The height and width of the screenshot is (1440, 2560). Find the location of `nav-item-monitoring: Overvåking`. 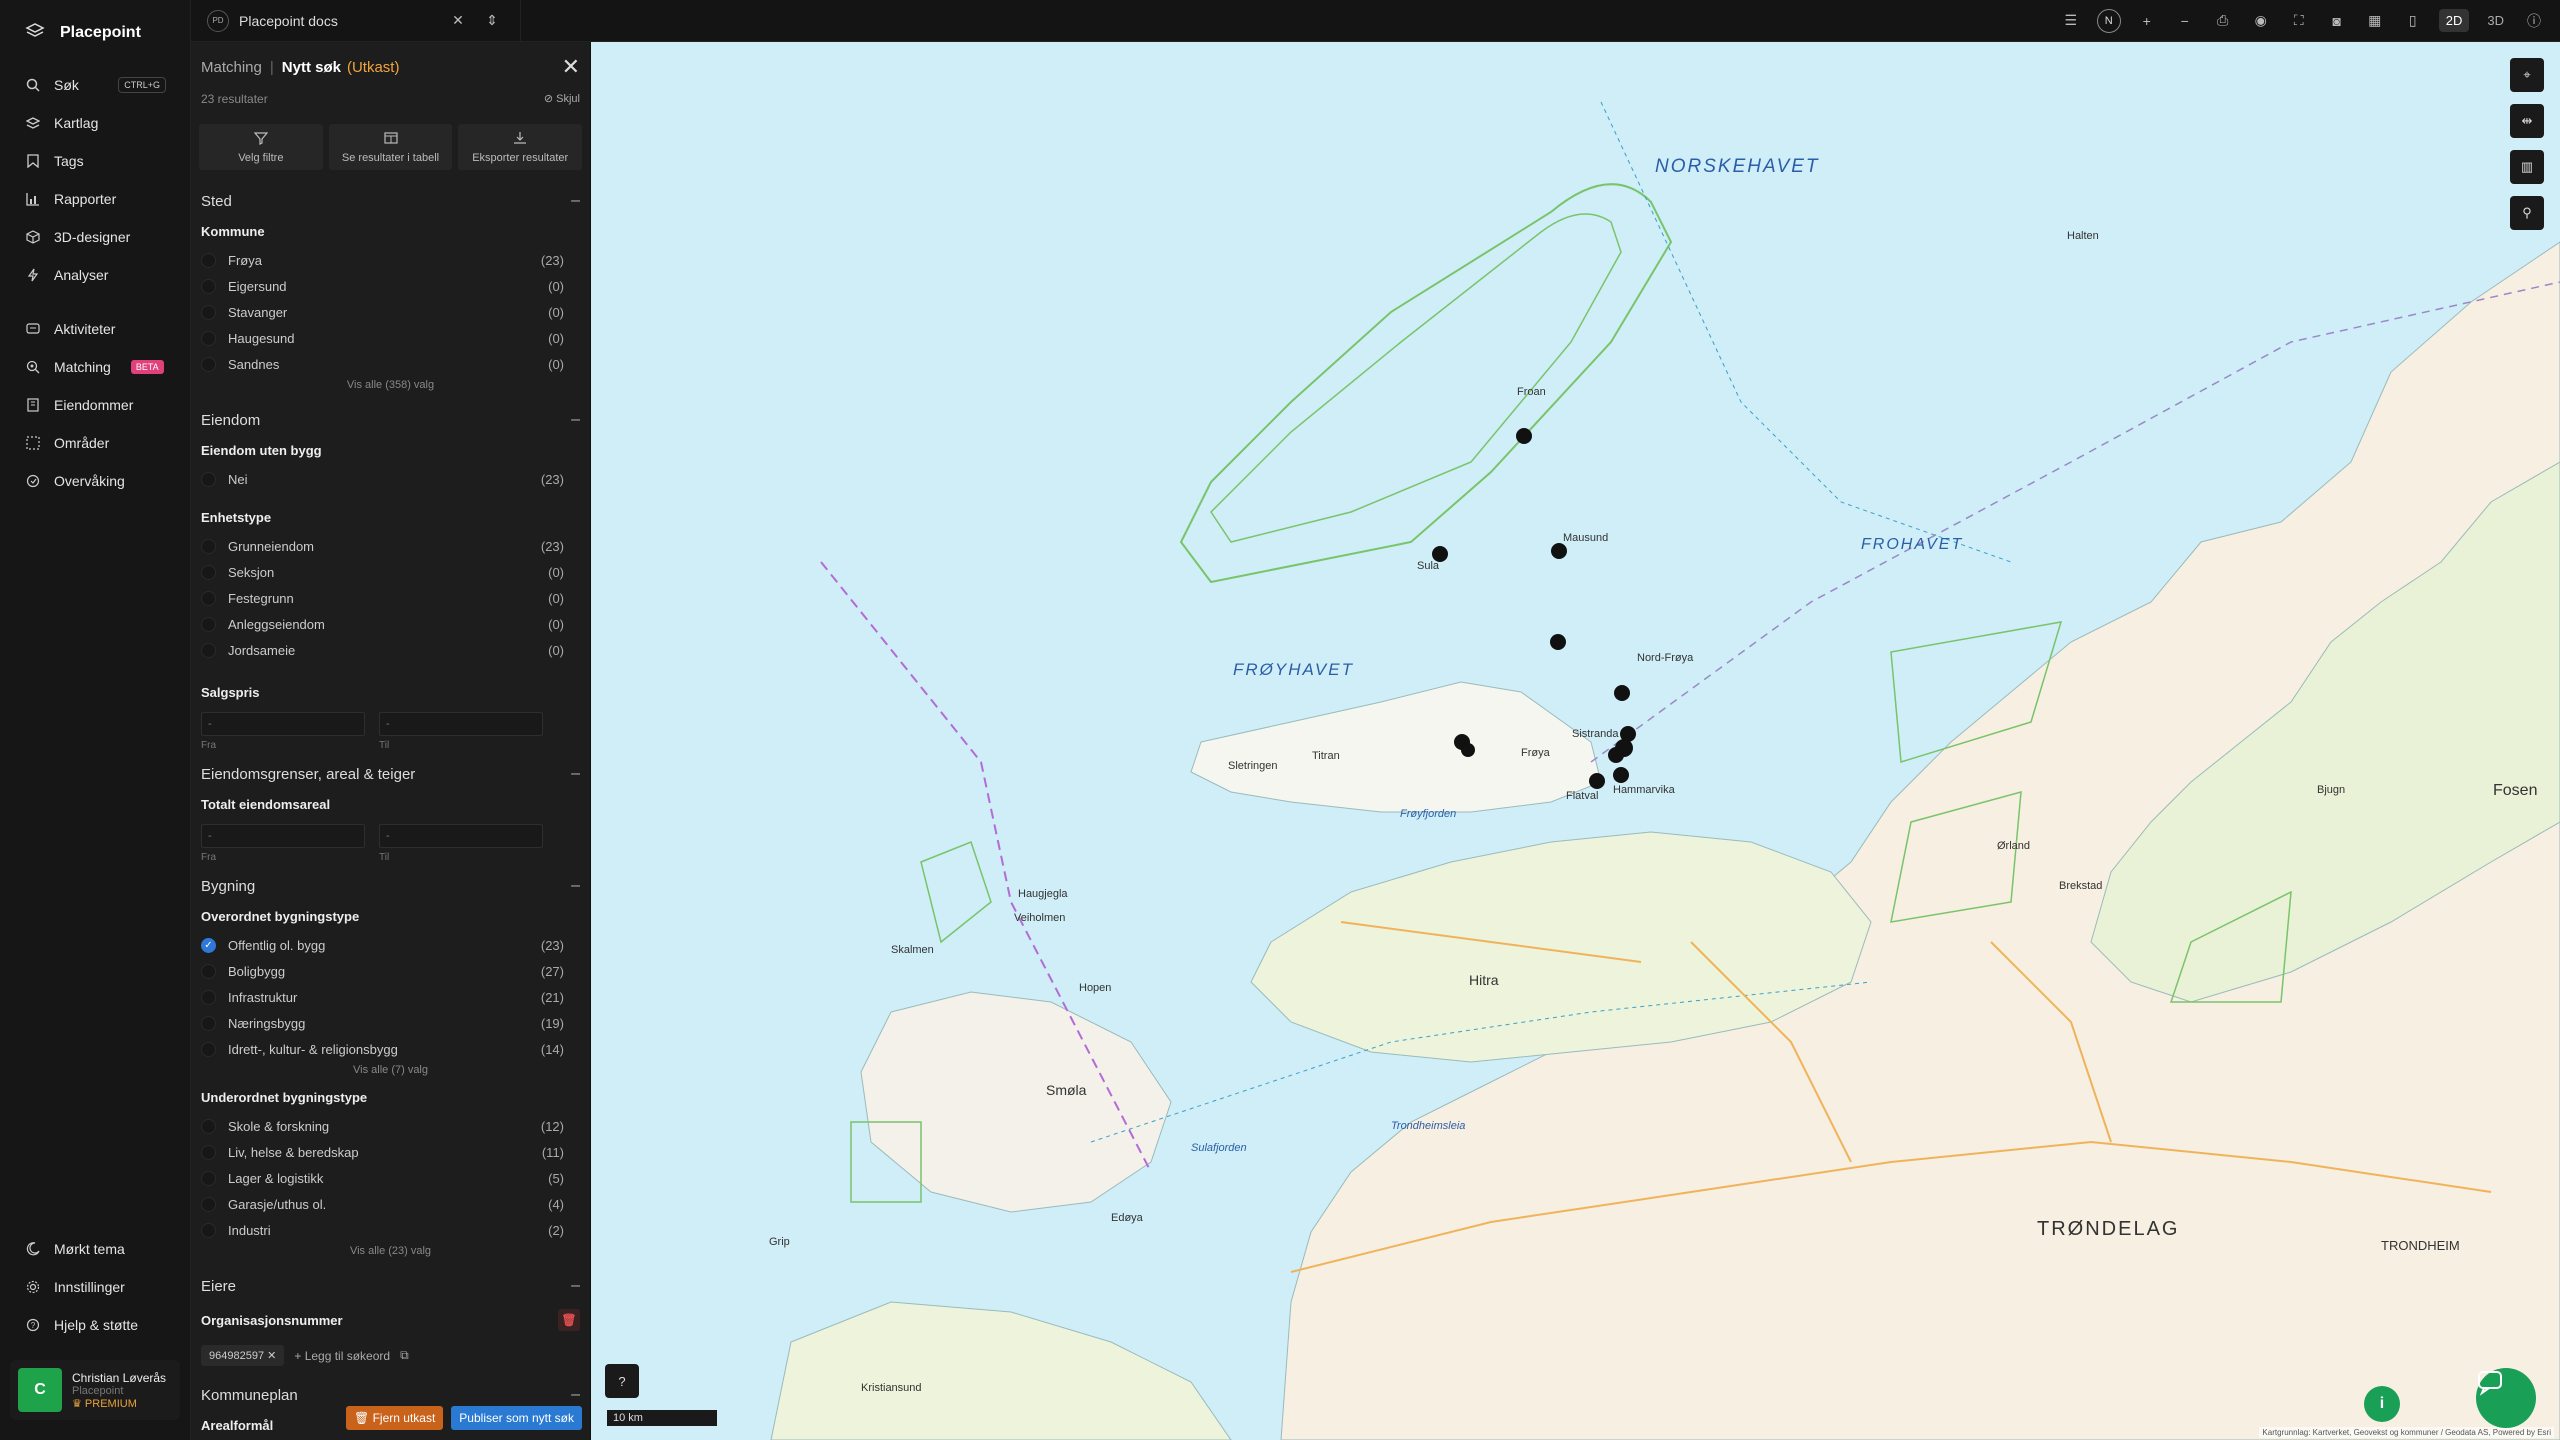

nav-item-monitoring: Overvåking is located at coordinates (95, 481).